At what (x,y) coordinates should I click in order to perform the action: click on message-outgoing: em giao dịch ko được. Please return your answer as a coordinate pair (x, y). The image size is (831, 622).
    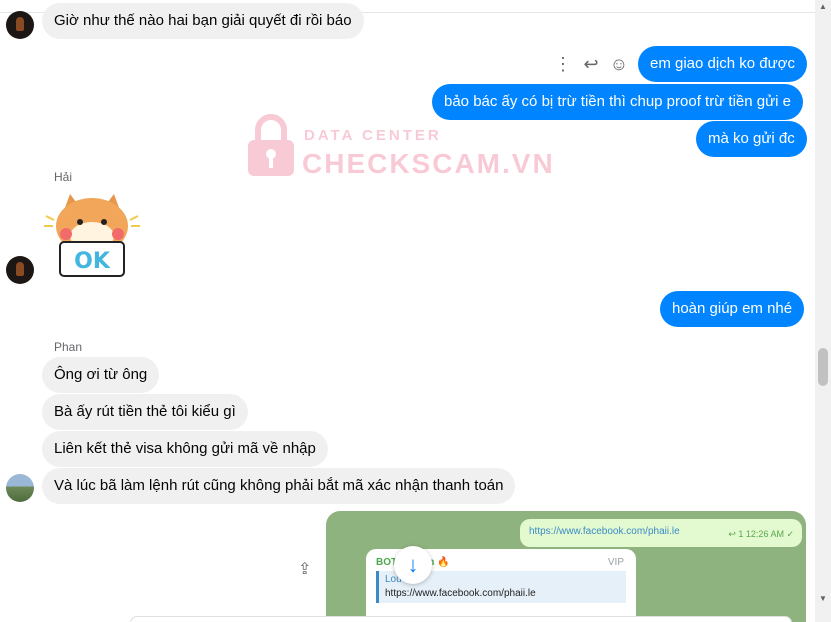
    Looking at the image, I should click on (722, 64).